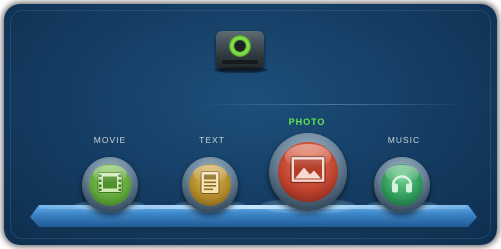 Image resolution: width=501 pixels, height=249 pixels. Describe the element at coordinates (308, 172) in the screenshot. I see `photo-button` at that location.